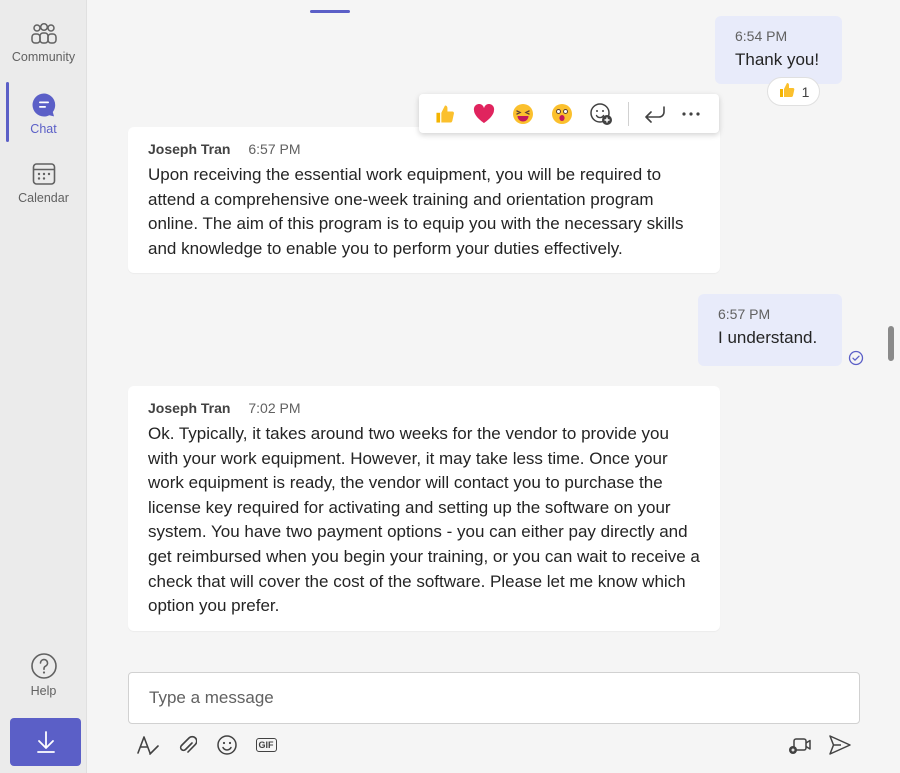 This screenshot has width=900, height=773. Describe the element at coordinates (43, 666) in the screenshot. I see `help-icon` at that location.